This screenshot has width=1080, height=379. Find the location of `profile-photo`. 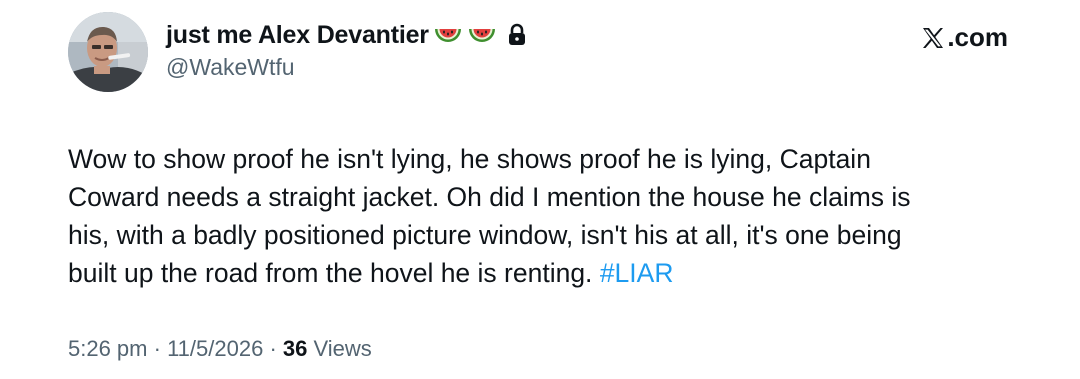

profile-photo is located at coordinates (108, 52).